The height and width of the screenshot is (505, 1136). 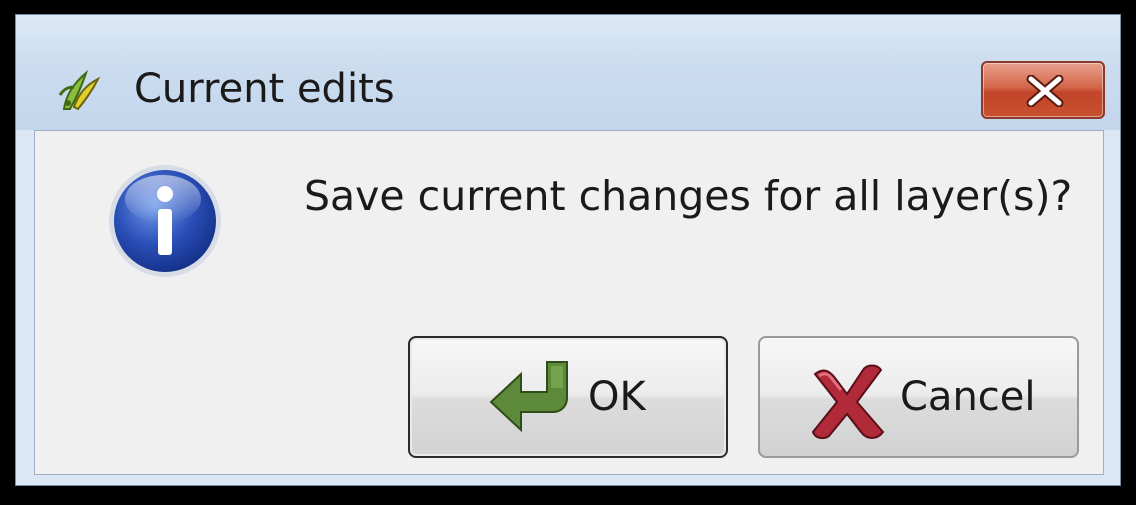 I want to click on qgis-logo-icon, so click(x=79, y=89).